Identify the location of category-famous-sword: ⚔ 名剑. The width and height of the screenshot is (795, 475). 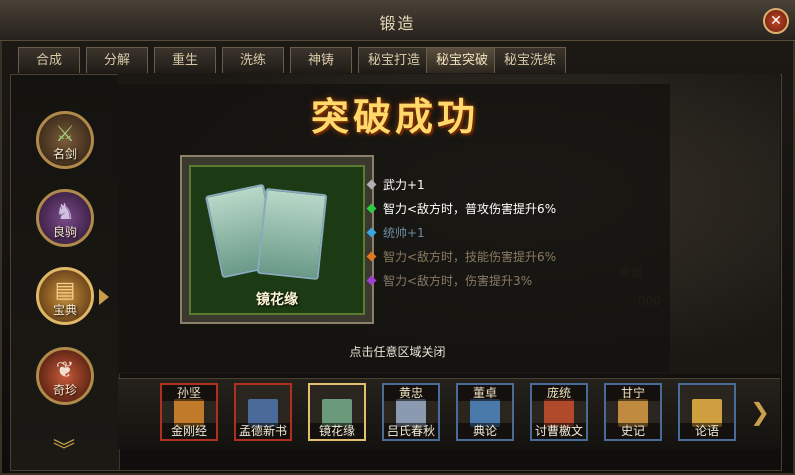
(65, 140).